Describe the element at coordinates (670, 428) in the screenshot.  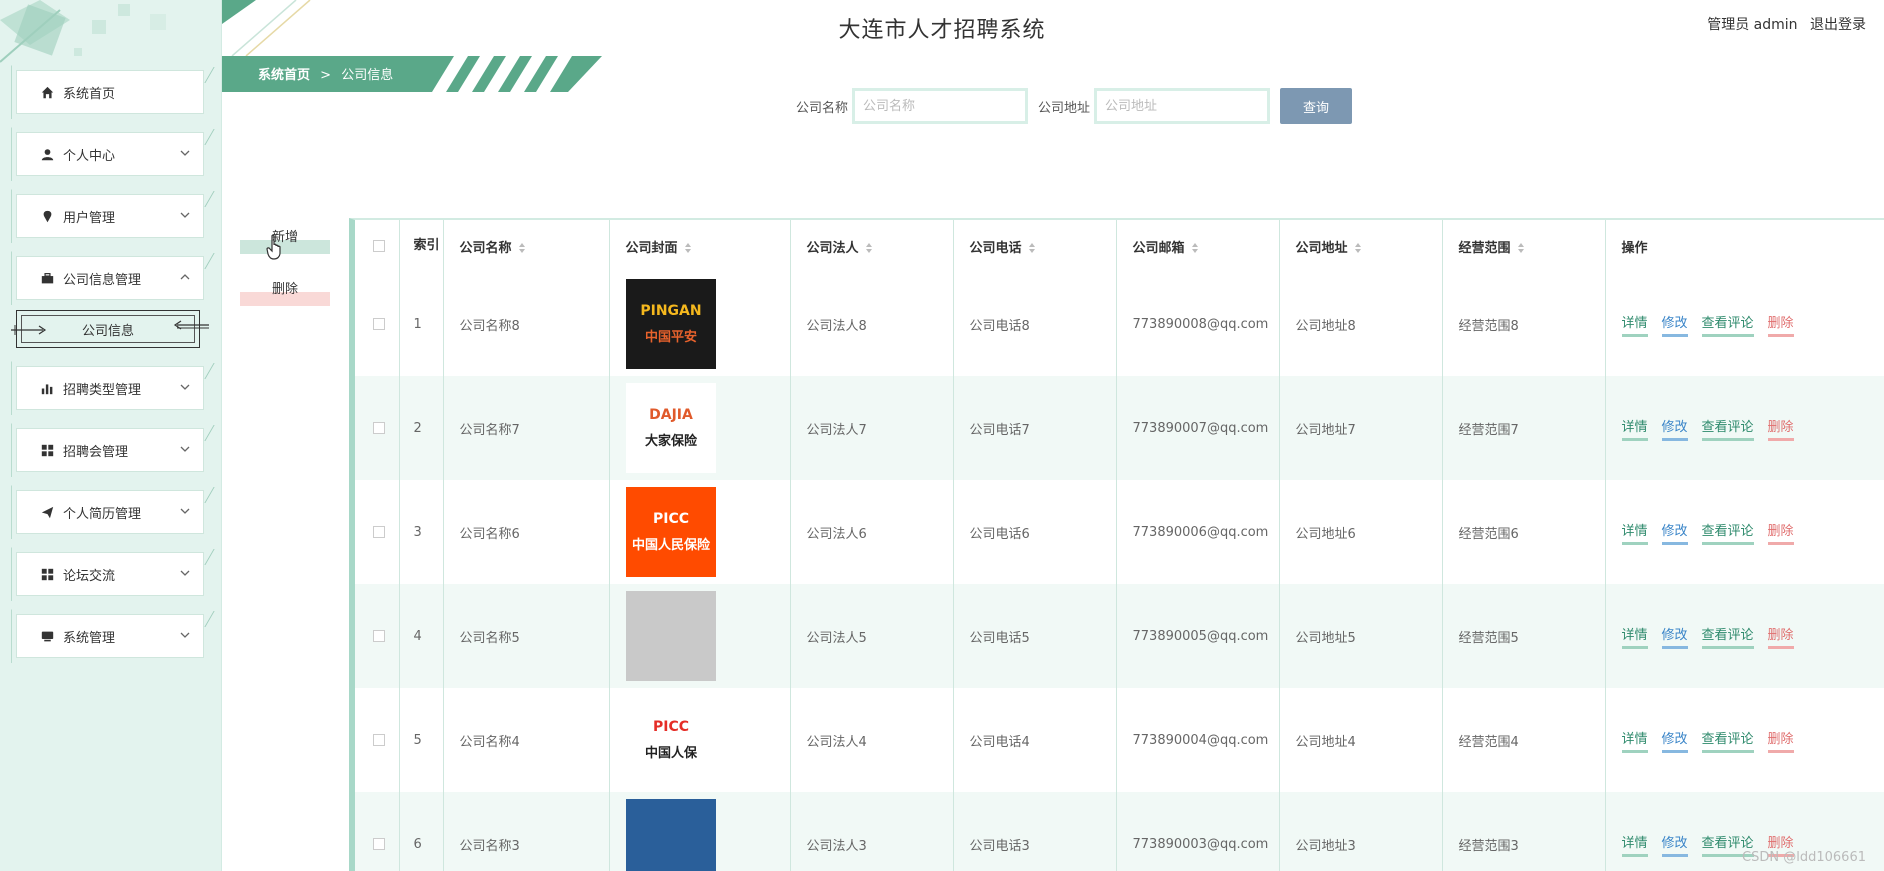
I see `company-cover-image: DAJIA 大家保险` at that location.